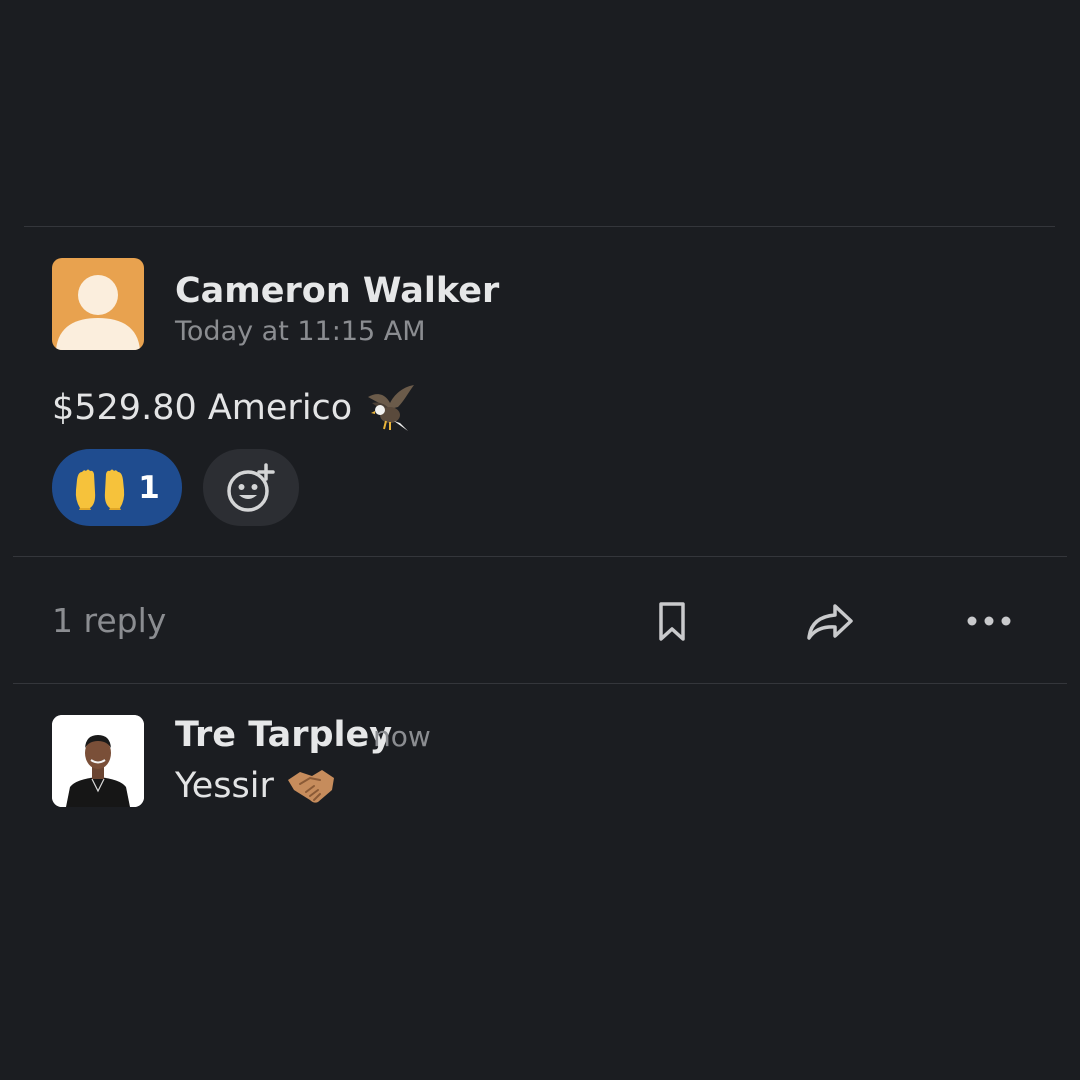 This screenshot has height=1080, width=1080. I want to click on reactions-divider, so click(540, 556).